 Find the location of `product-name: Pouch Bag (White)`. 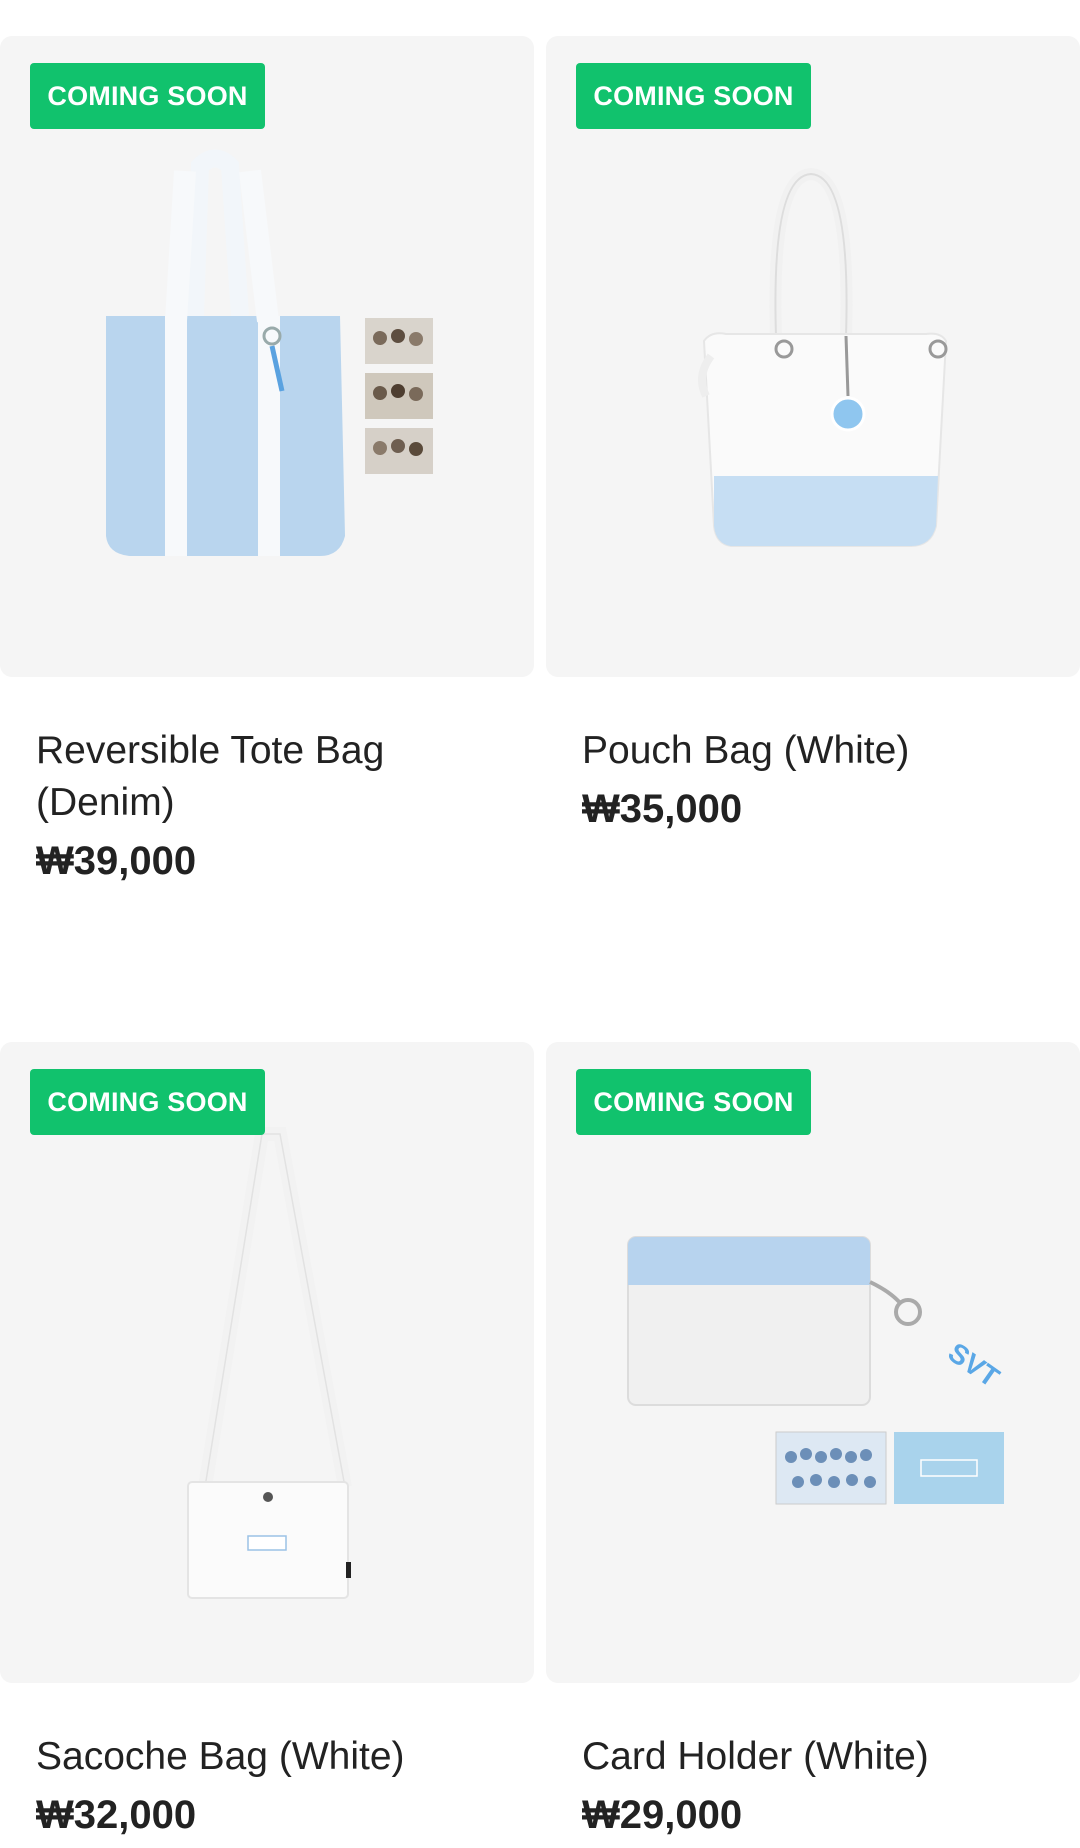

product-name: Pouch Bag (White) is located at coordinates (813, 751).